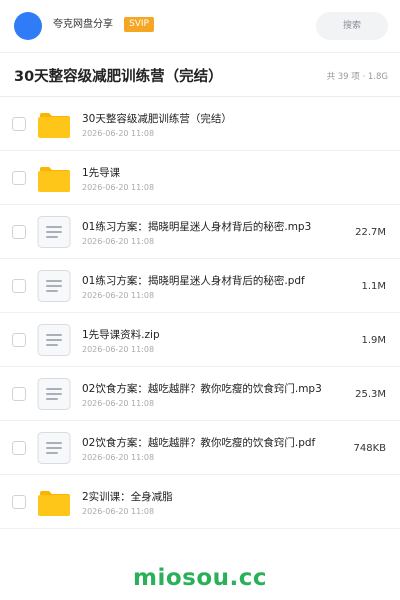 This screenshot has width=400, height=600. I want to click on file-row: 30天整容级减肥训练营（完结） 2026-06-20 11:08, so click(200, 124).